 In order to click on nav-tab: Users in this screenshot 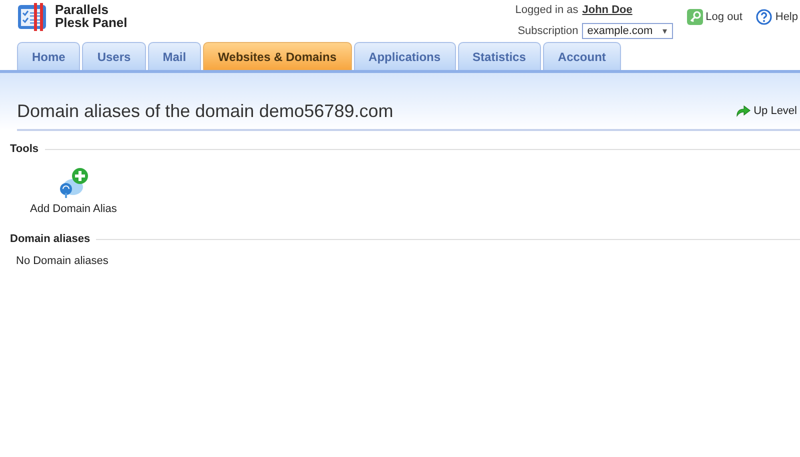, I will do `click(114, 56)`.